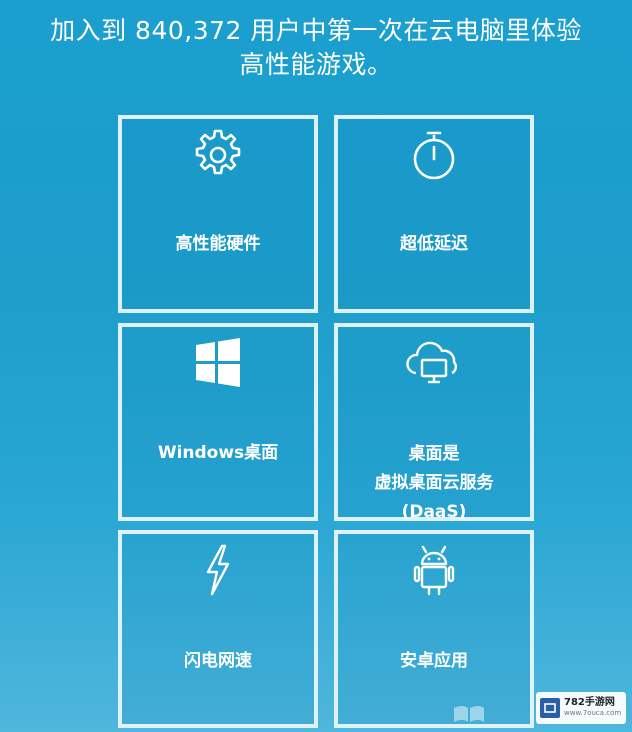  I want to click on lightning-icon, so click(218, 570).